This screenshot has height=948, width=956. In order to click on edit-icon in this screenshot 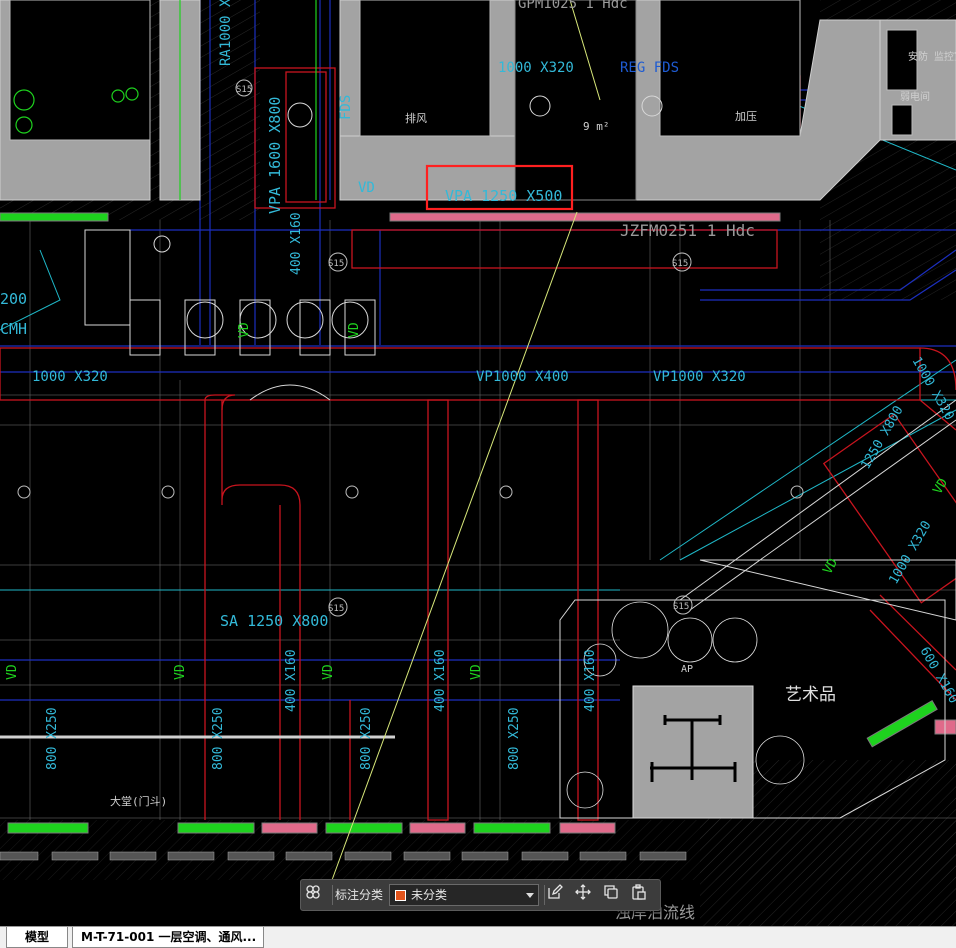, I will do `click(559, 895)`.